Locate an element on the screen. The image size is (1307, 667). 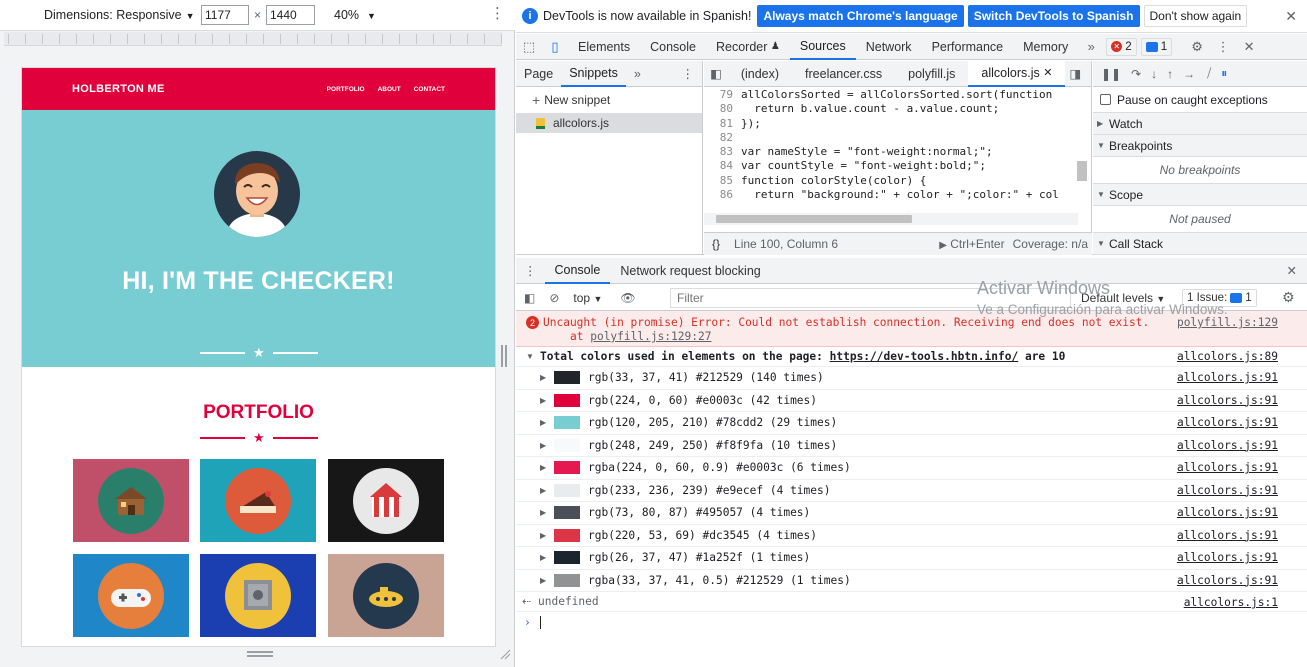
viewport-resize-handle-bottom is located at coordinates (260, 654).